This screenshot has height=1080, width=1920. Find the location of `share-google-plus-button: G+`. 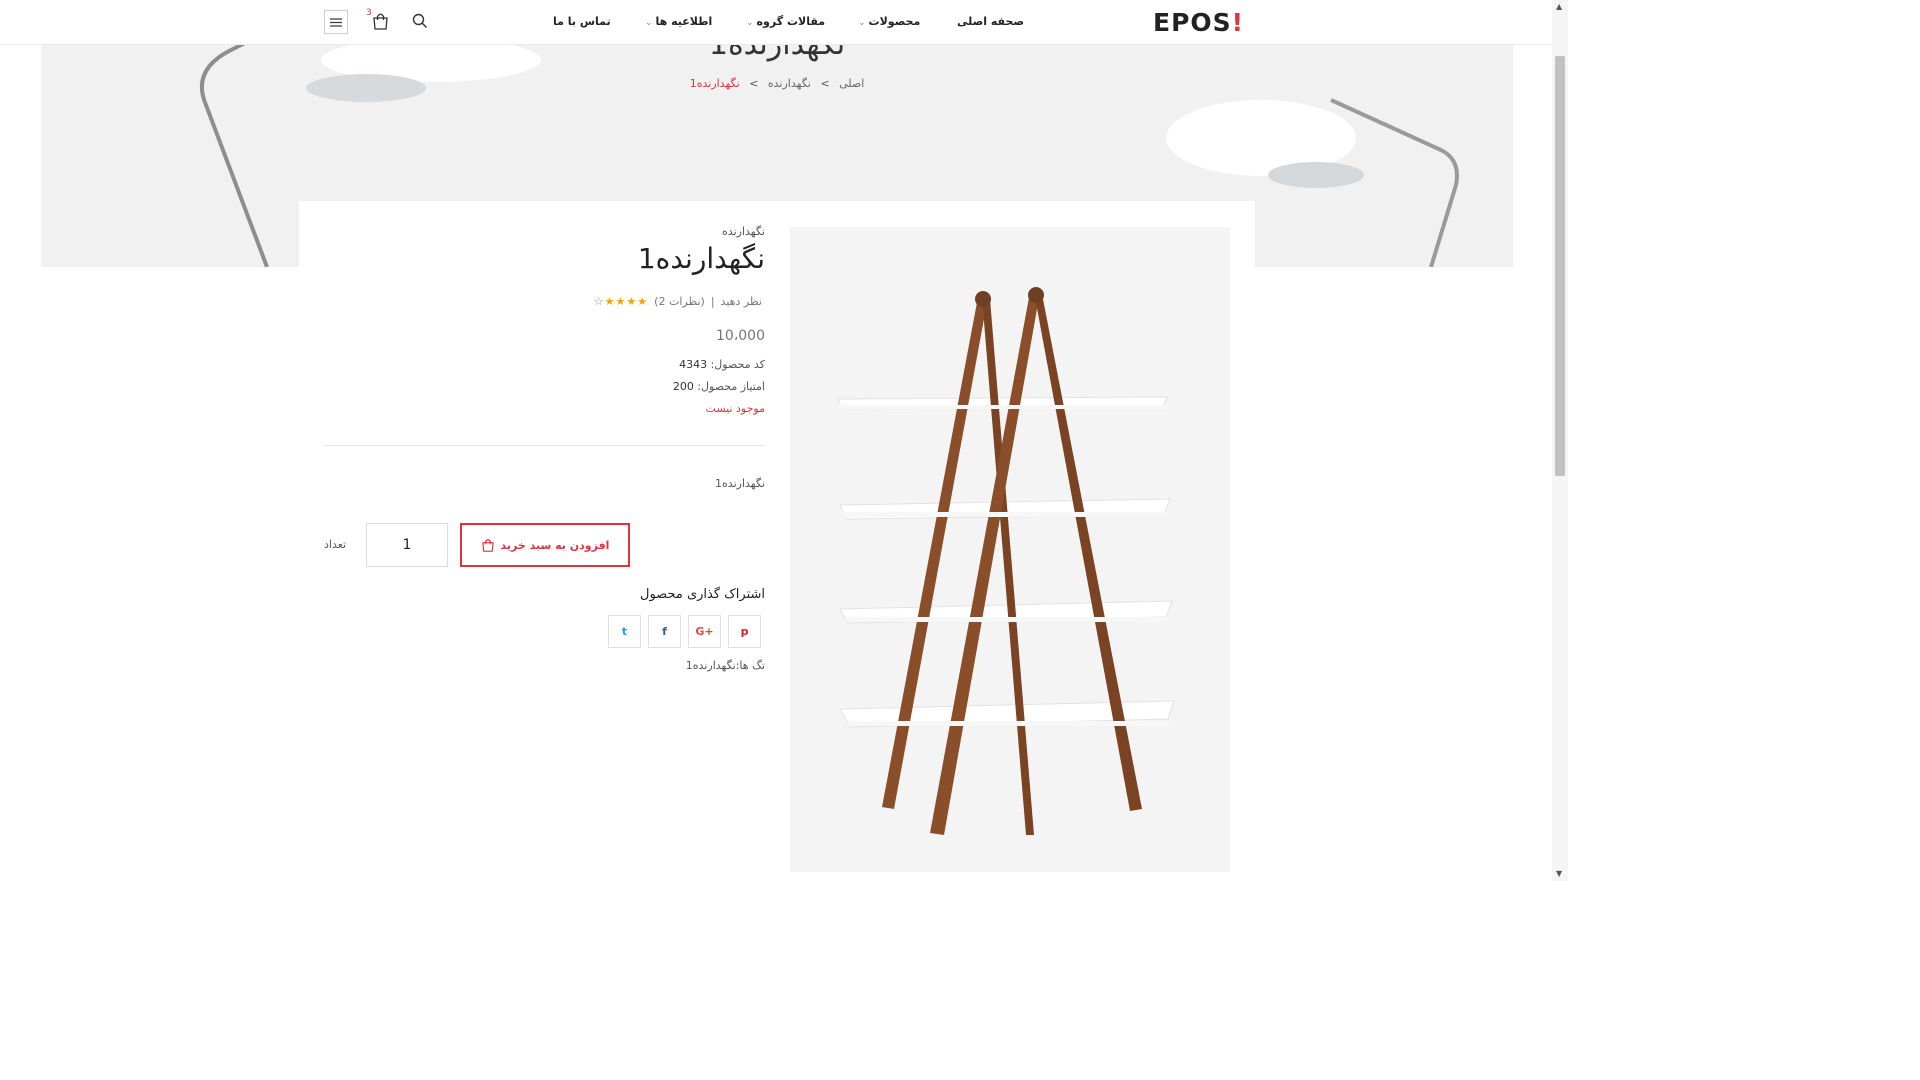

share-google-plus-button: G+ is located at coordinates (704, 631).